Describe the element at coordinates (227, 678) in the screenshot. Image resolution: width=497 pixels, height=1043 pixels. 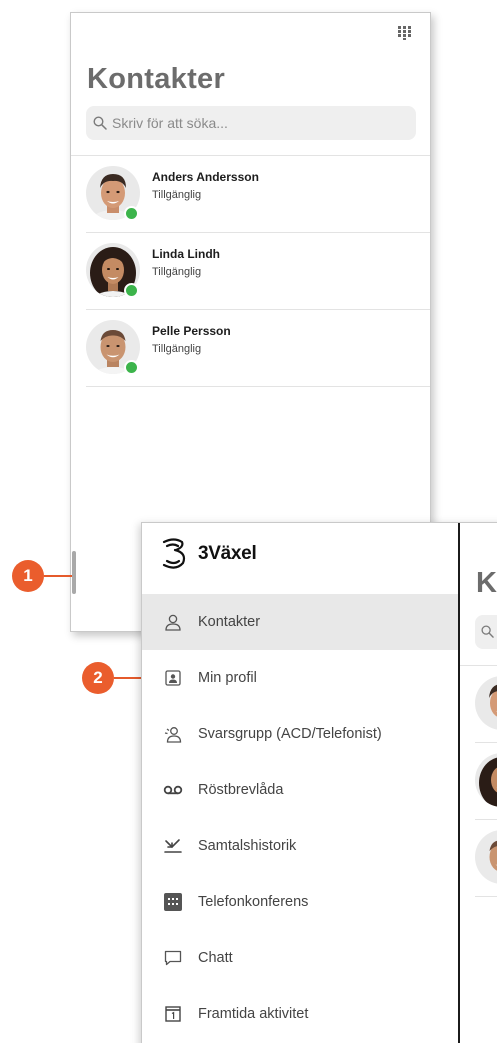
I see `menu-item-label: Min profil` at that location.